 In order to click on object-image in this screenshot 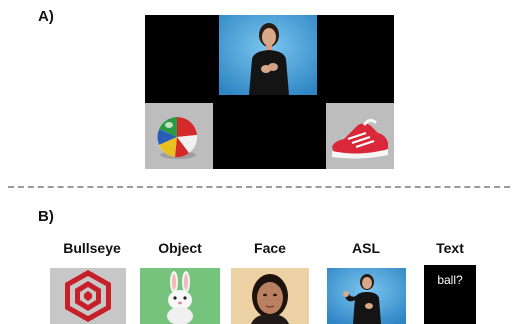, I will do `click(180, 296)`.